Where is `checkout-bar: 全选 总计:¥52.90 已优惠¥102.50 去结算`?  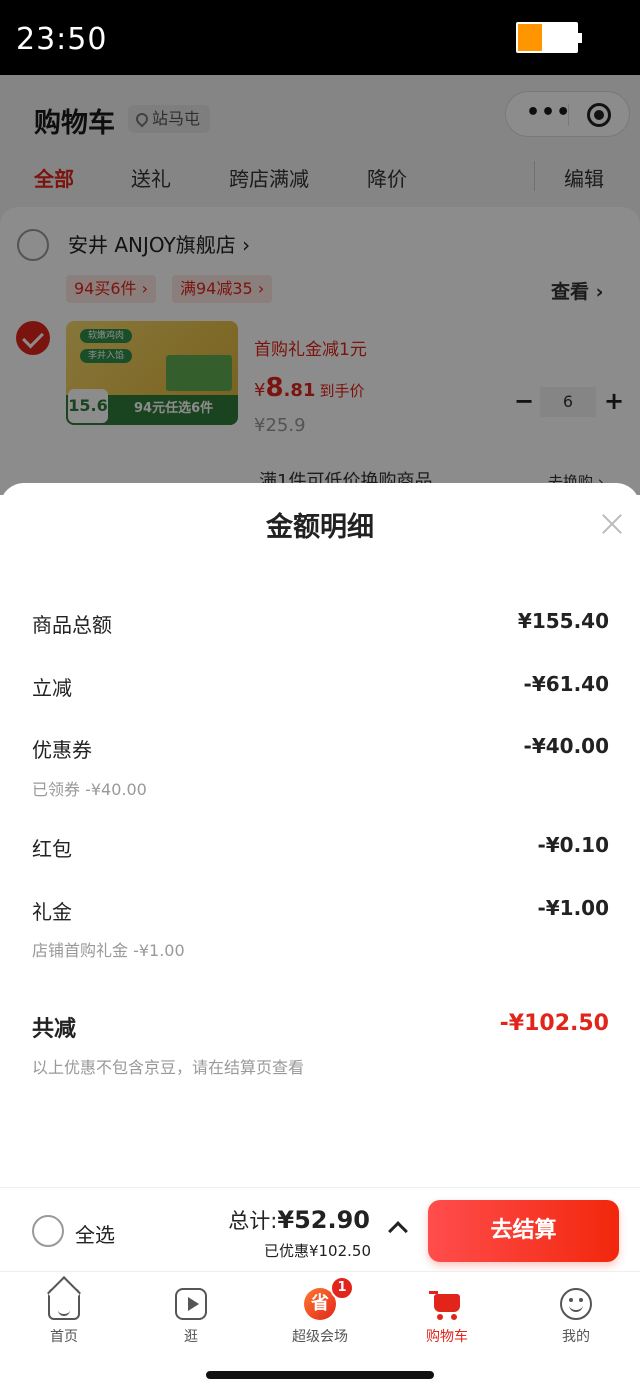 checkout-bar: 全选 总计:¥52.90 已优惠¥102.50 去结算 is located at coordinates (320, 1229).